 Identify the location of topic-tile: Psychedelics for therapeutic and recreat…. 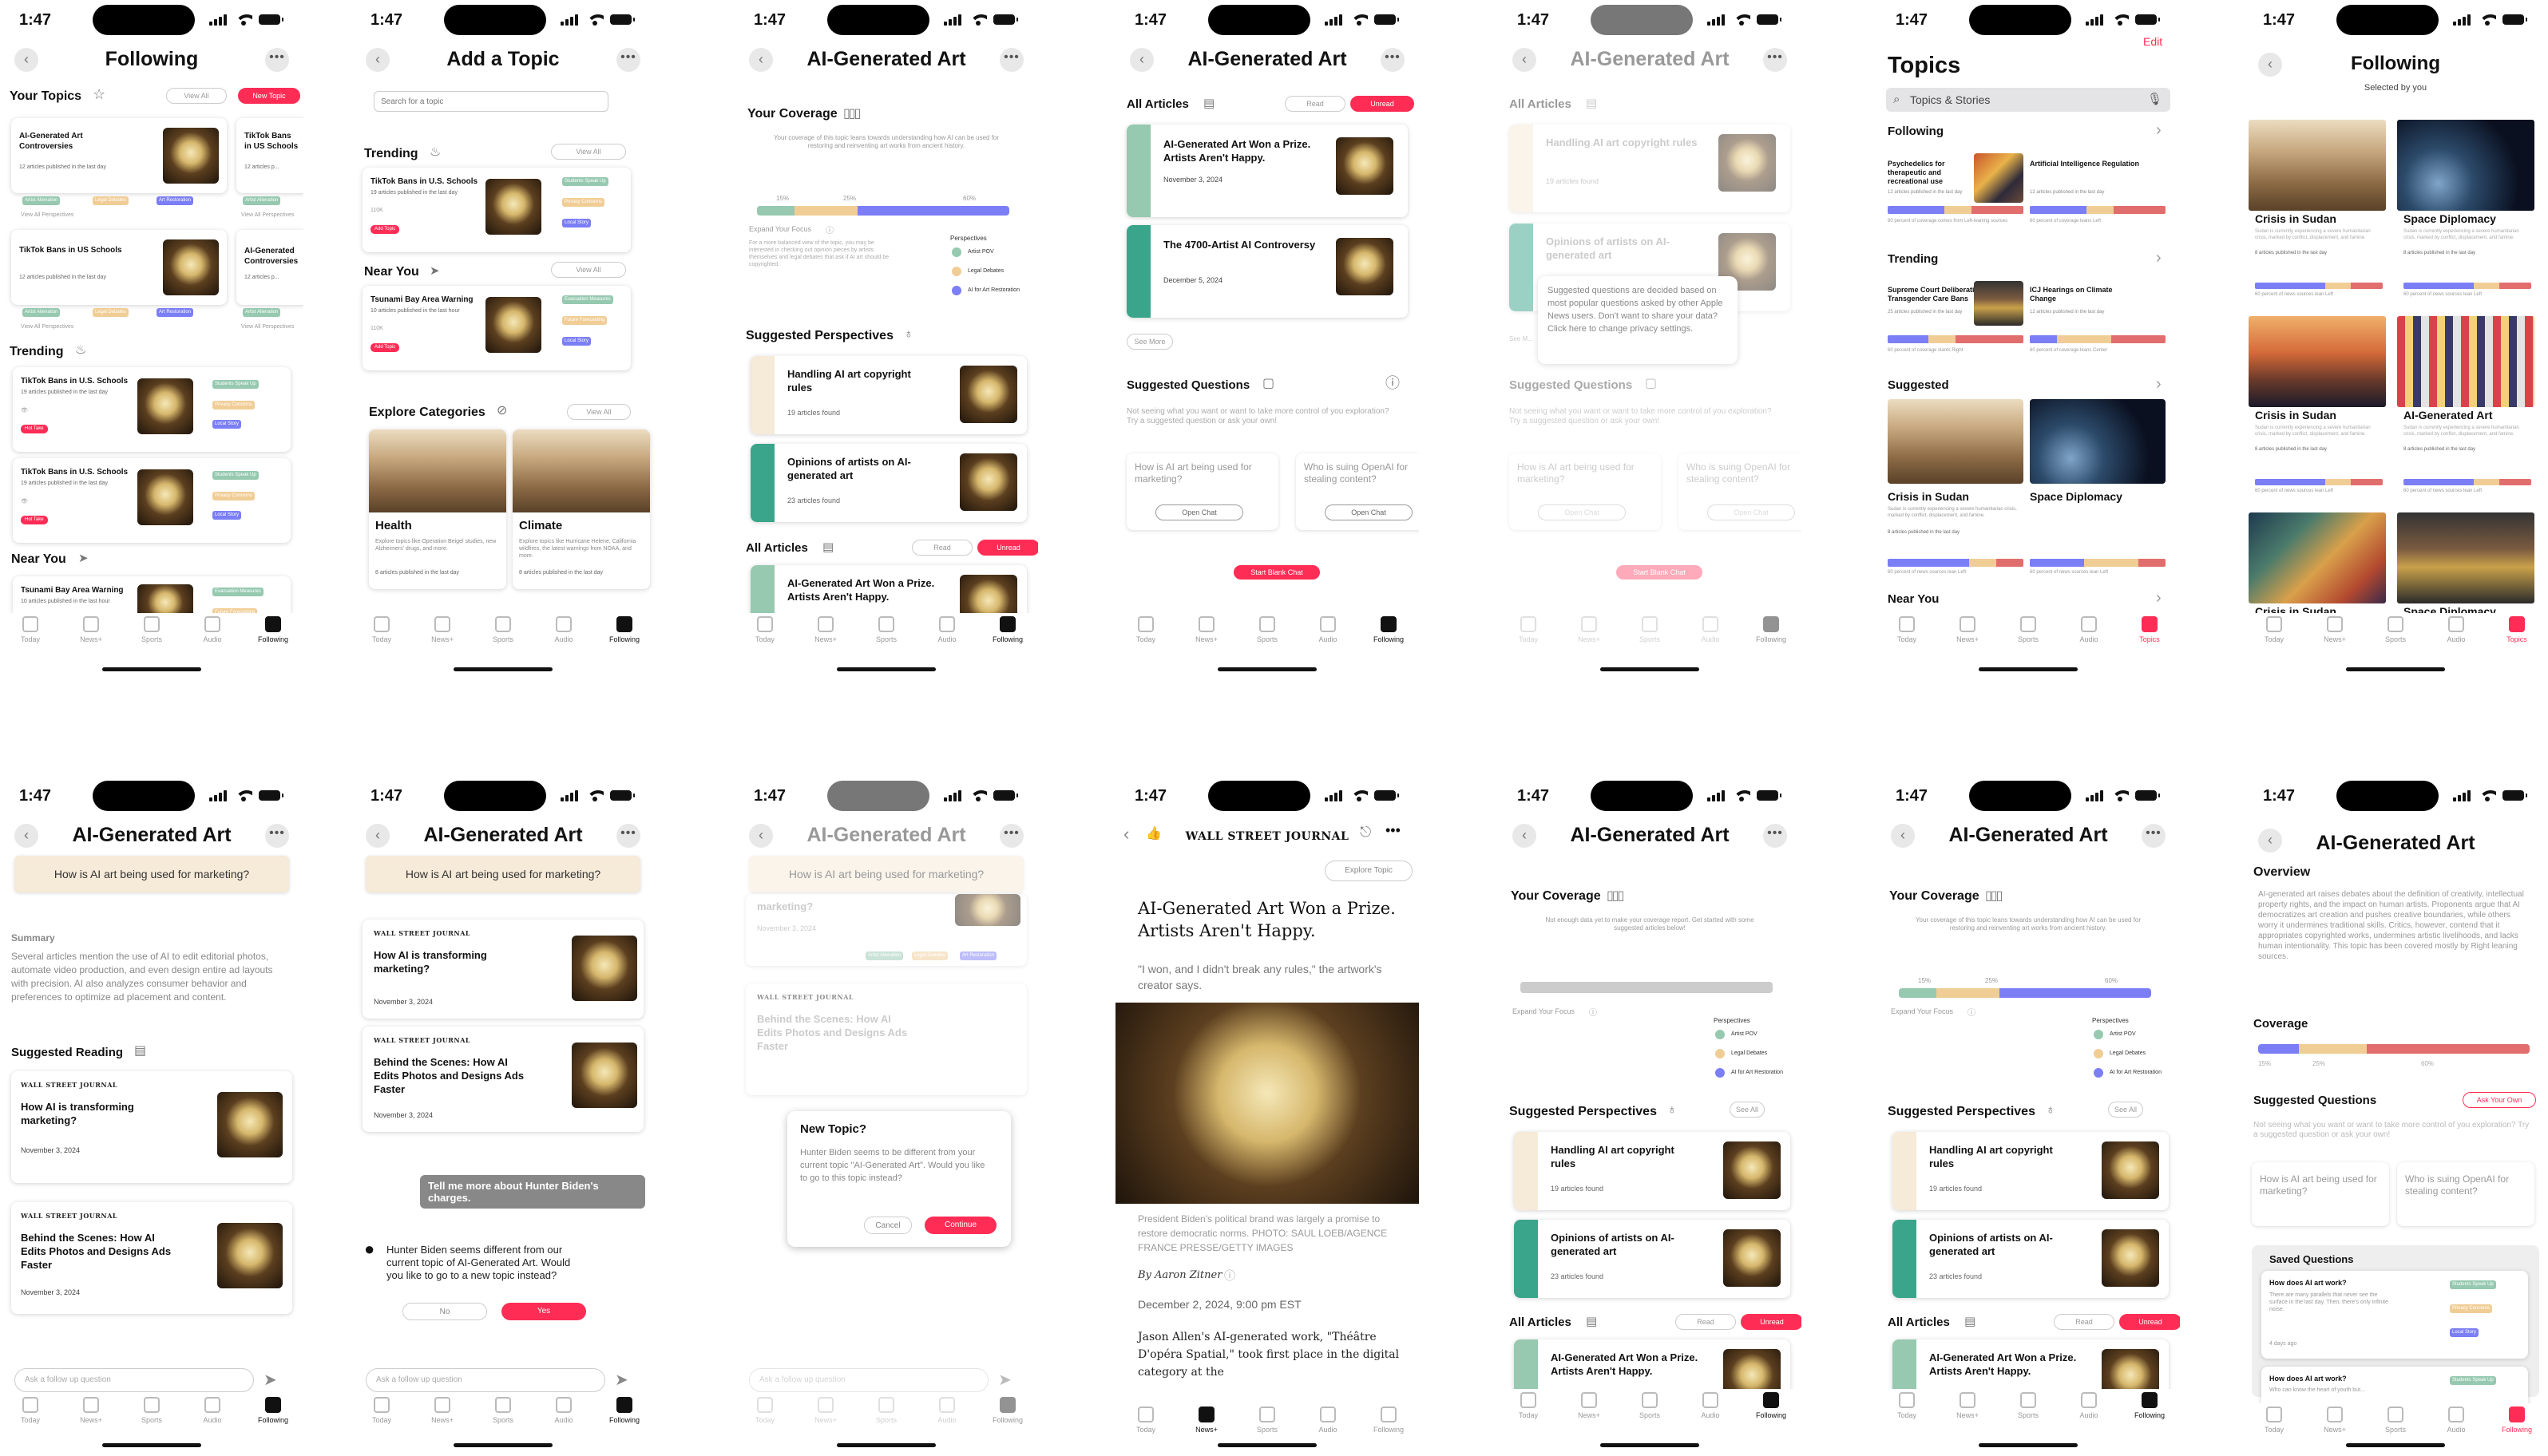
(1955, 186).